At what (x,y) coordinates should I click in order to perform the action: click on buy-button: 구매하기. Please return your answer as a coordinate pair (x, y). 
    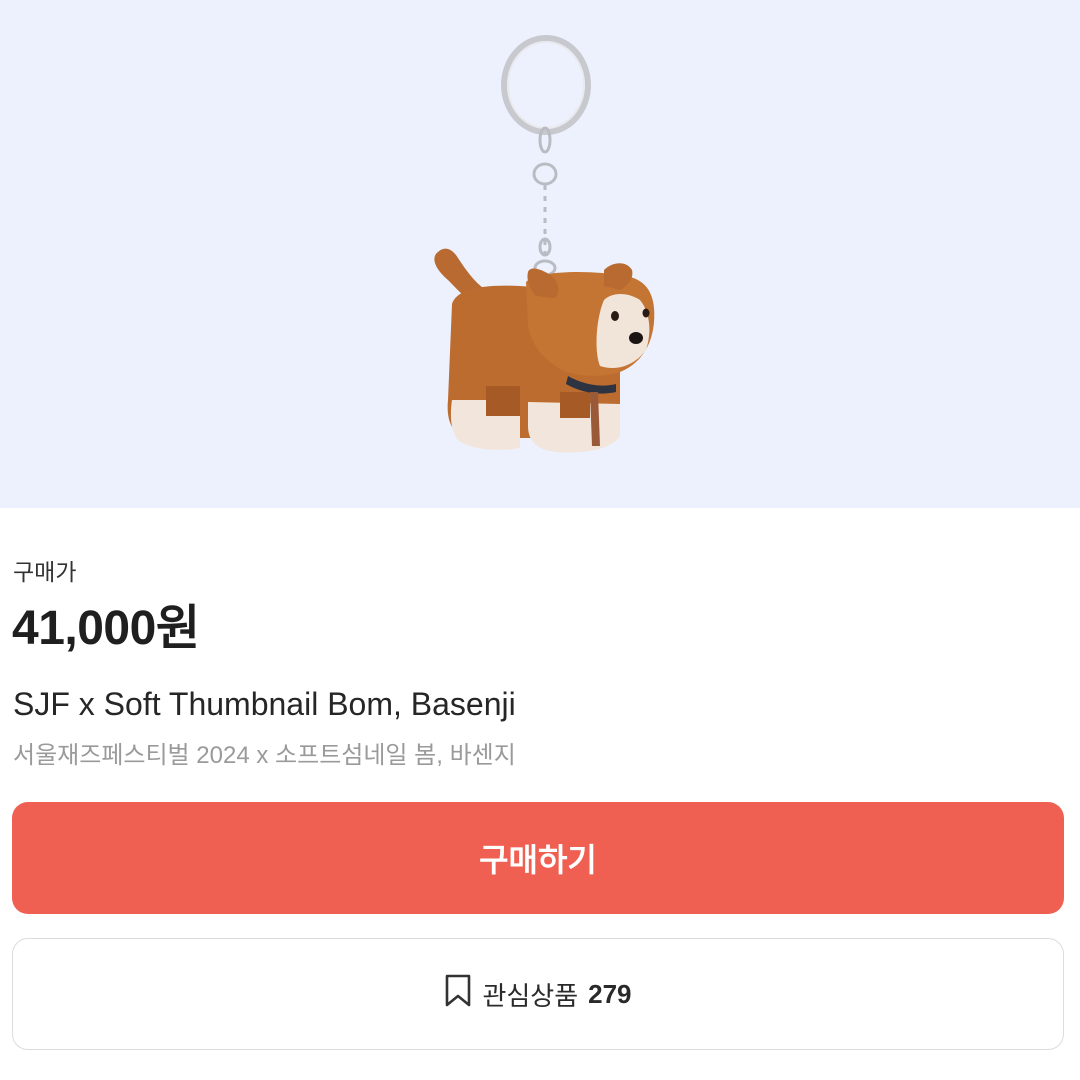
    Looking at the image, I should click on (538, 858).